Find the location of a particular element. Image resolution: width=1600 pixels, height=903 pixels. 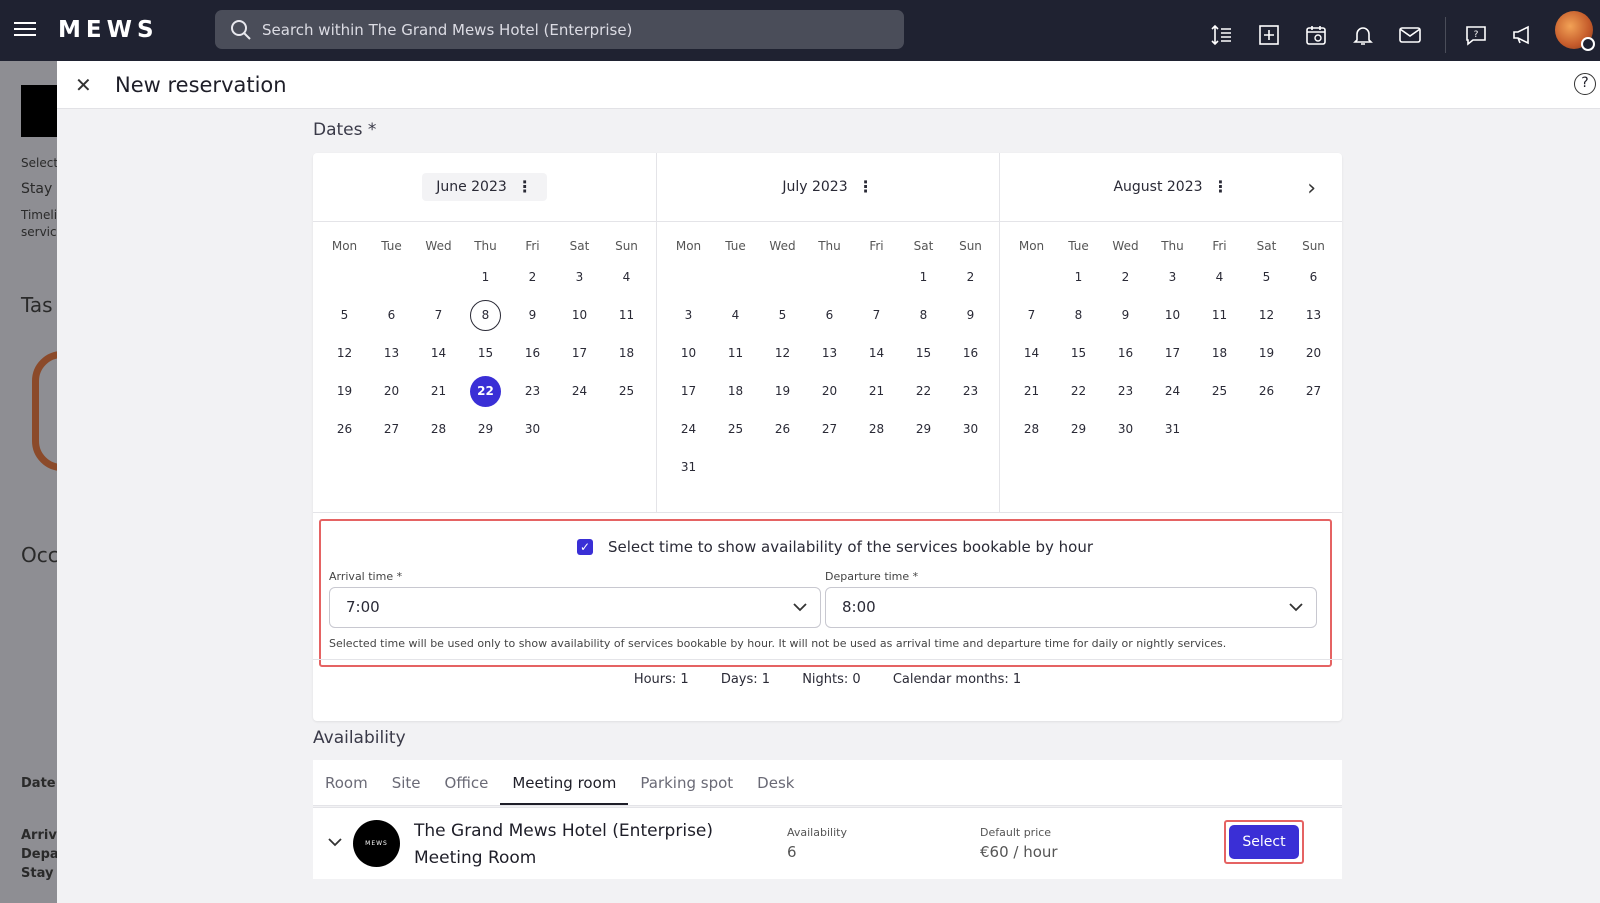

add-icon is located at coordinates (1269, 35).